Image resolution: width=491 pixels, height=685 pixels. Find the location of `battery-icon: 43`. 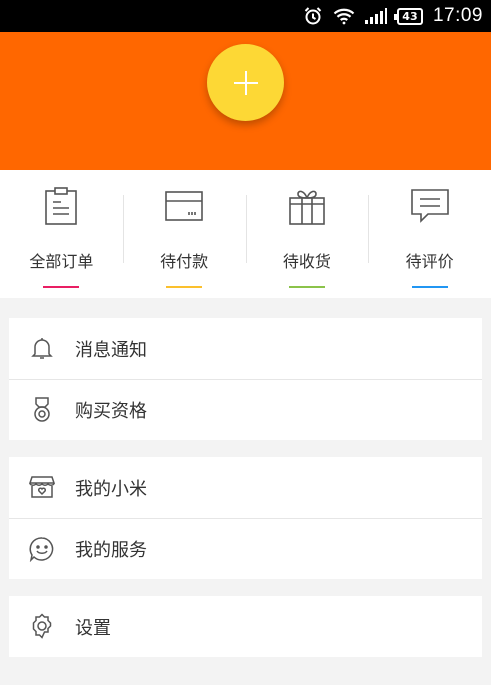

battery-icon: 43 is located at coordinates (408, 16).